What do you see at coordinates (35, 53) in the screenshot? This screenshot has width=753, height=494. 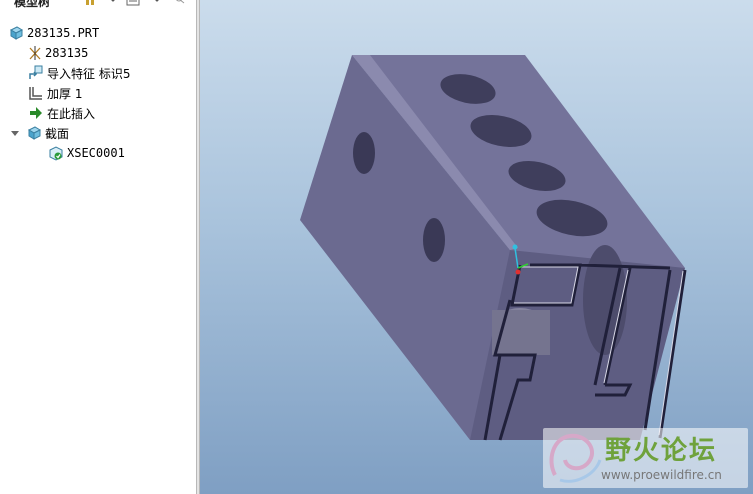 I see `csys-icon` at bounding box center [35, 53].